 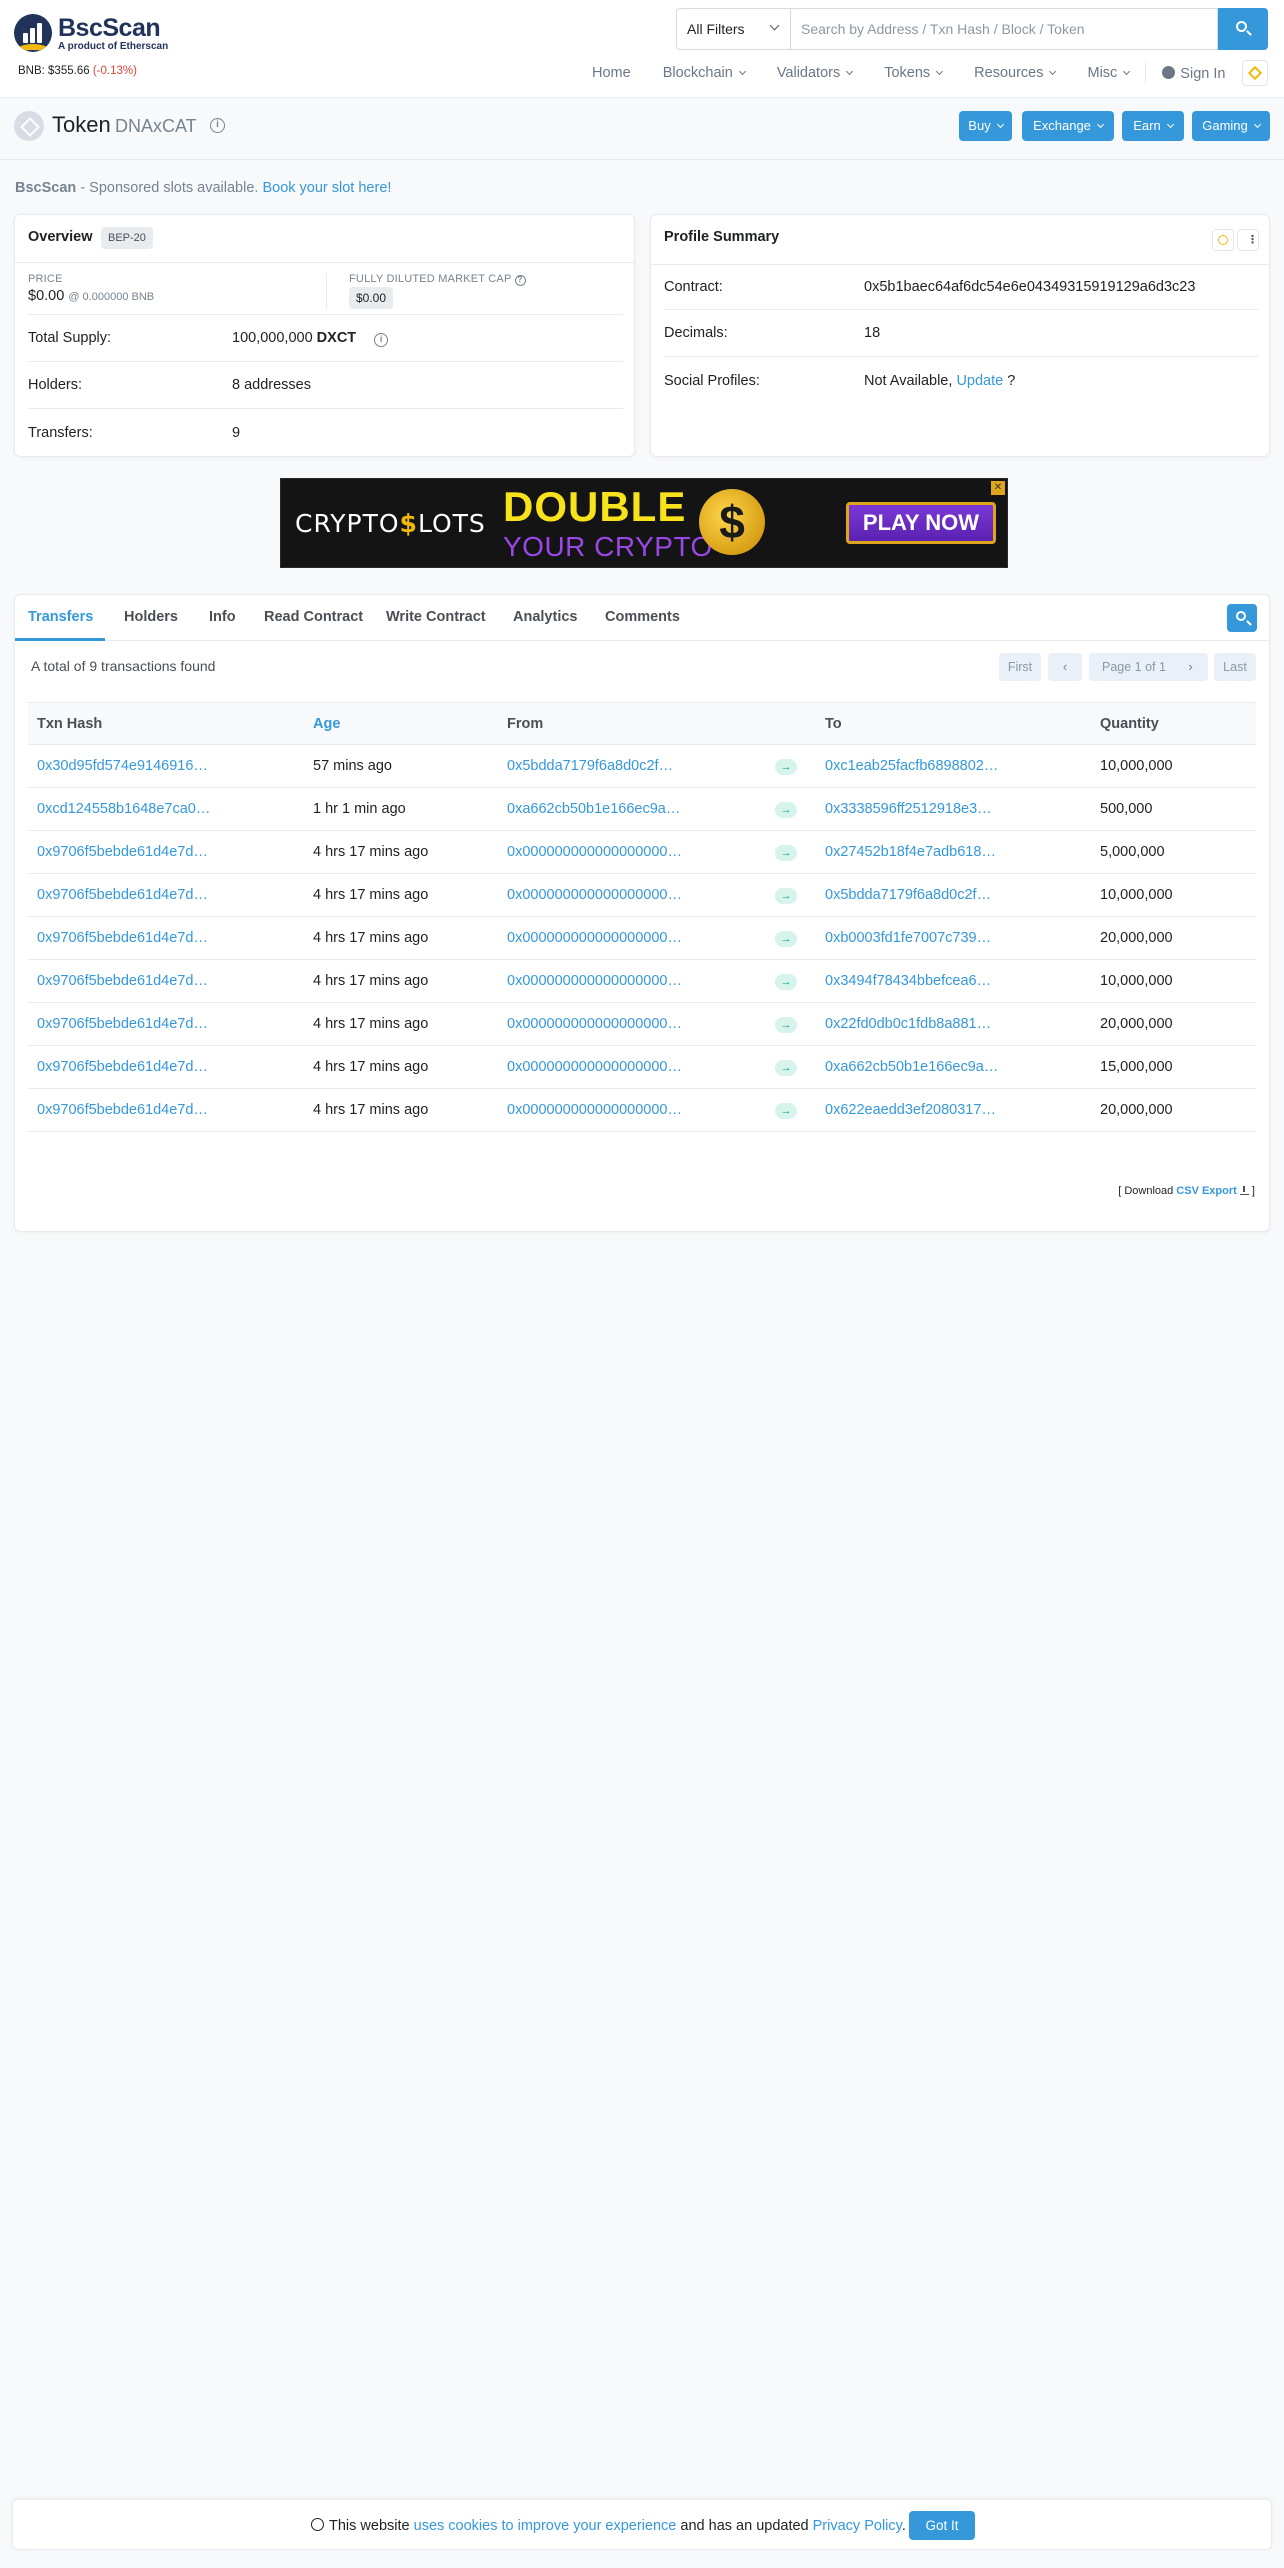 I want to click on transfers-label: Transfers:, so click(x=60, y=433).